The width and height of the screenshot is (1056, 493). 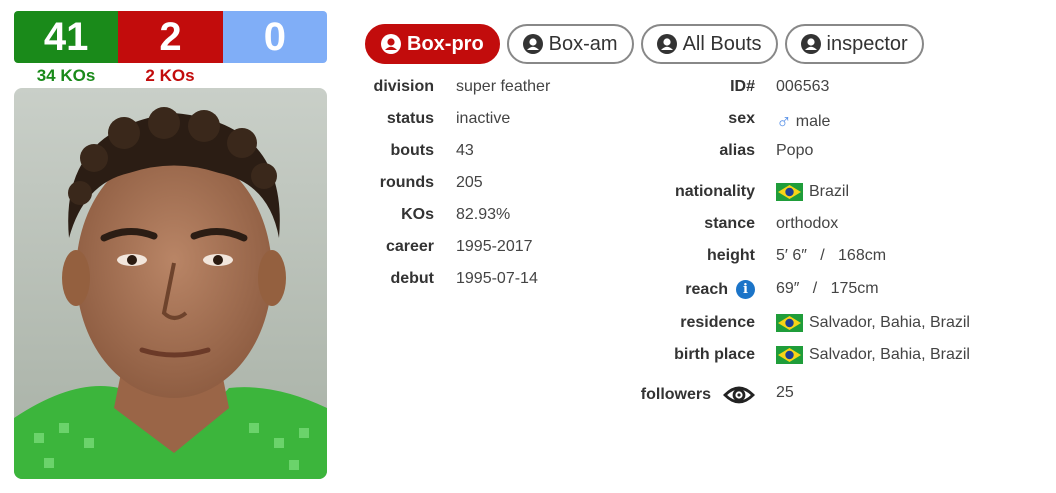 I want to click on info-label: nationality, so click(x=714, y=191).